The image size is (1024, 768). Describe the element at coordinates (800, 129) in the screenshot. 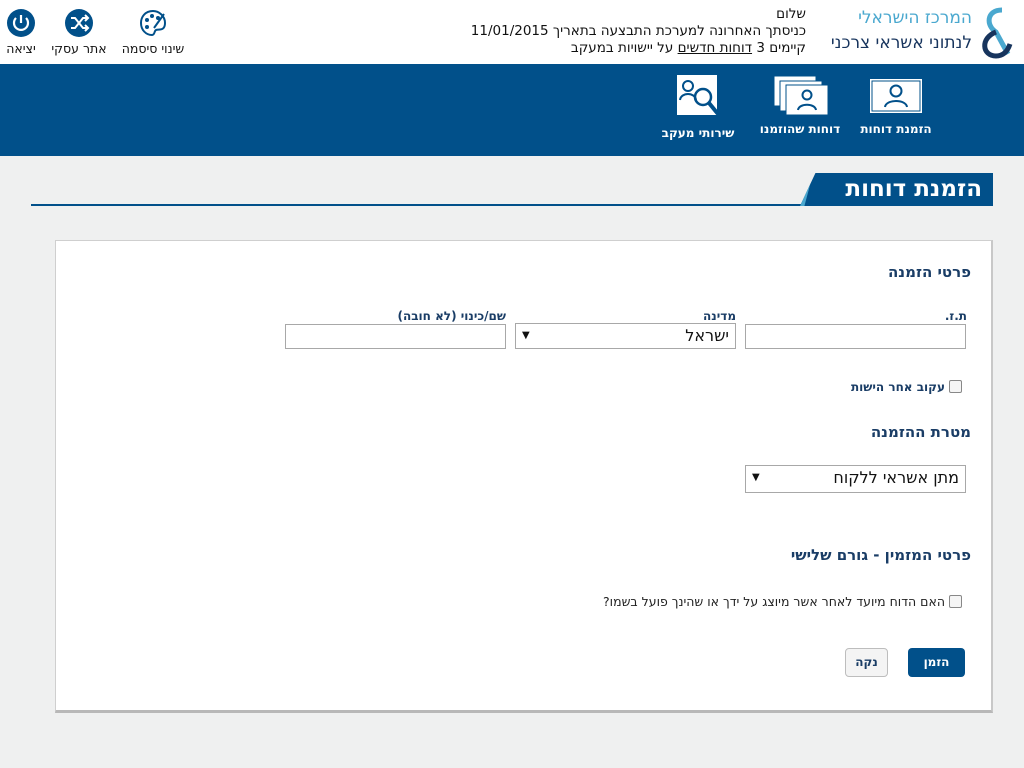

I see `nav-ordered-reports-label: דוחות שהוזמנו` at that location.